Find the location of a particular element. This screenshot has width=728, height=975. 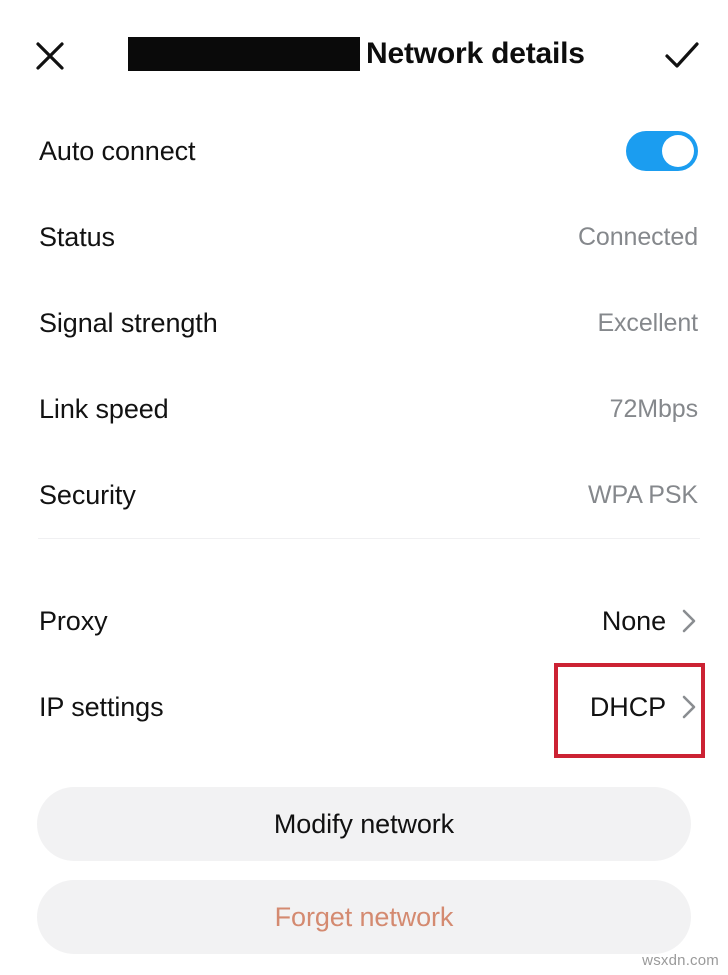

row-value: 72Mbps is located at coordinates (653, 409).